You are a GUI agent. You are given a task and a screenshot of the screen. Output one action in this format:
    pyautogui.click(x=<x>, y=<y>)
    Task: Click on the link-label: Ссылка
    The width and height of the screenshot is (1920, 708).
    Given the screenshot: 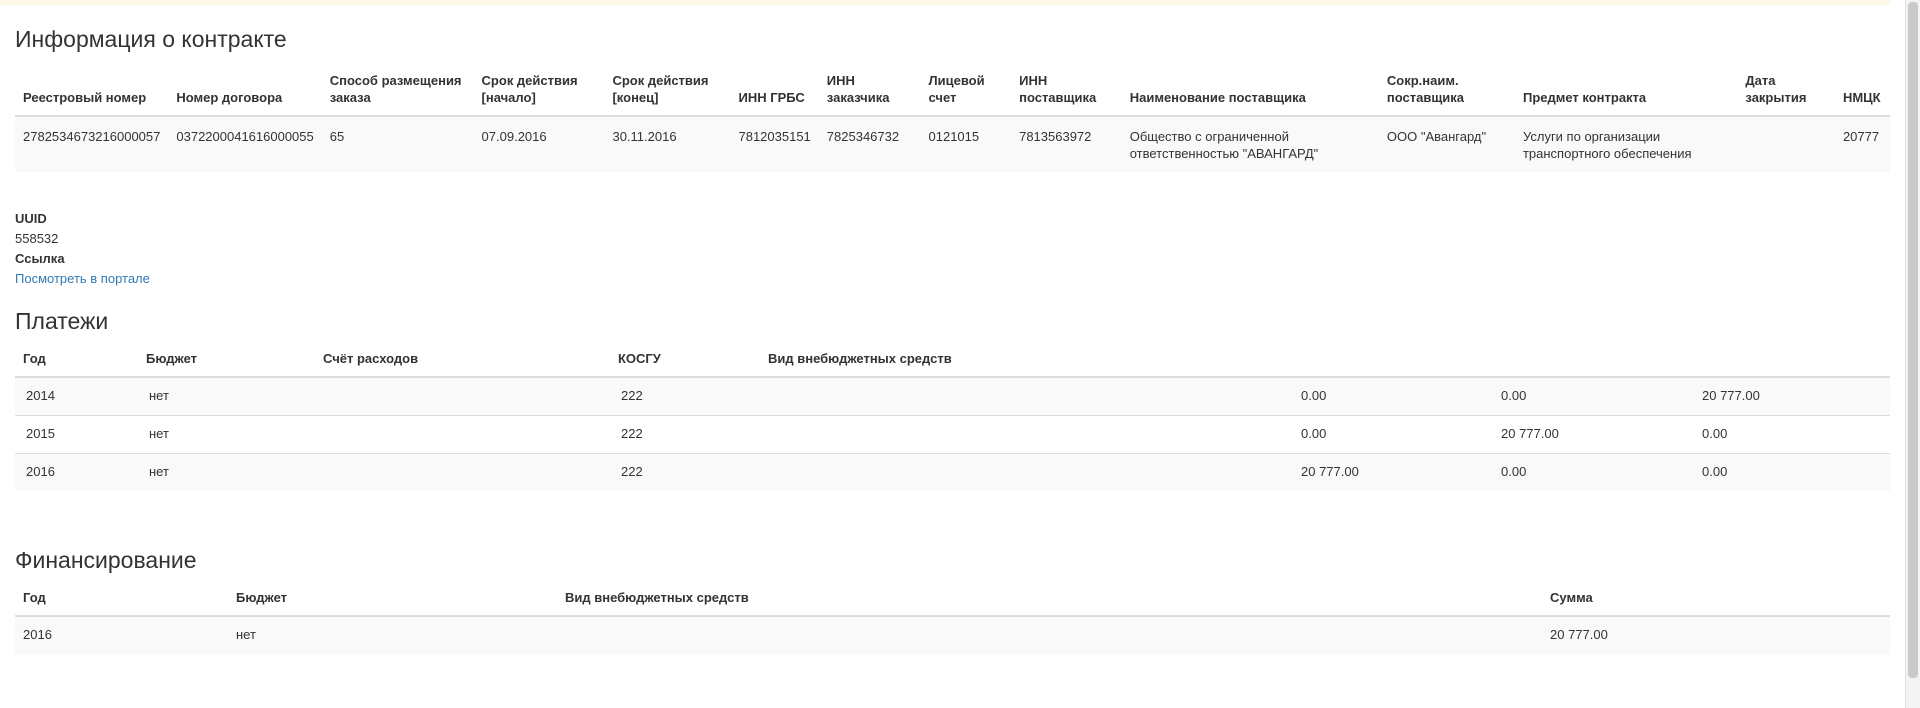 What is the action you would take?
    pyautogui.click(x=40, y=258)
    